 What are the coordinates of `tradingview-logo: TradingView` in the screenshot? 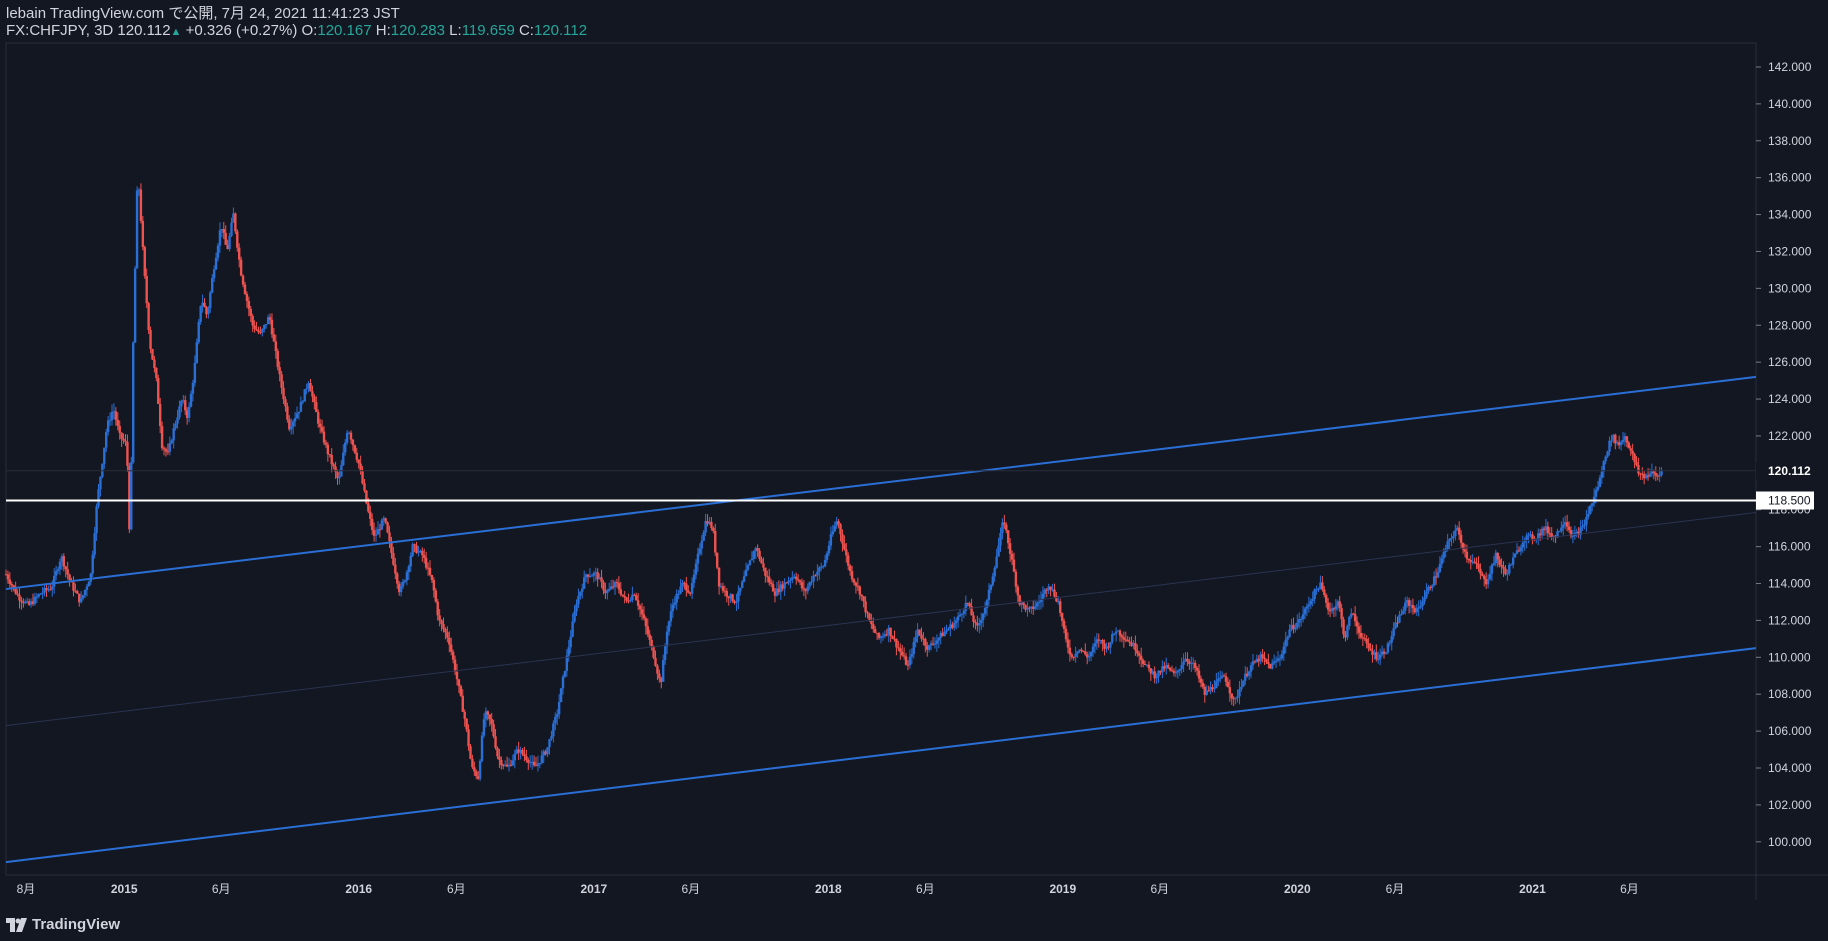 It's located at (63, 924).